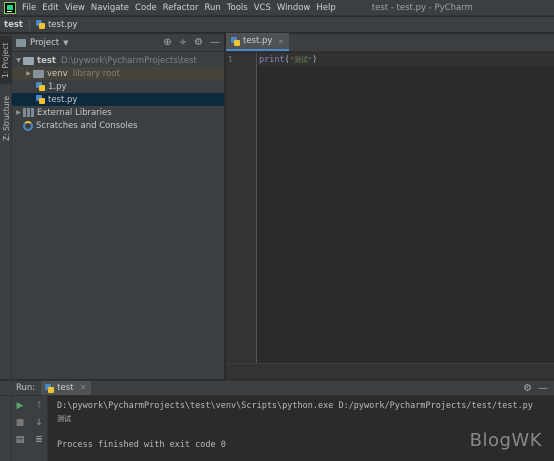 The height and width of the screenshot is (461, 554). What do you see at coordinates (62, 24) in the screenshot?
I see `breadcrumb-file-label: test.py` at bounding box center [62, 24].